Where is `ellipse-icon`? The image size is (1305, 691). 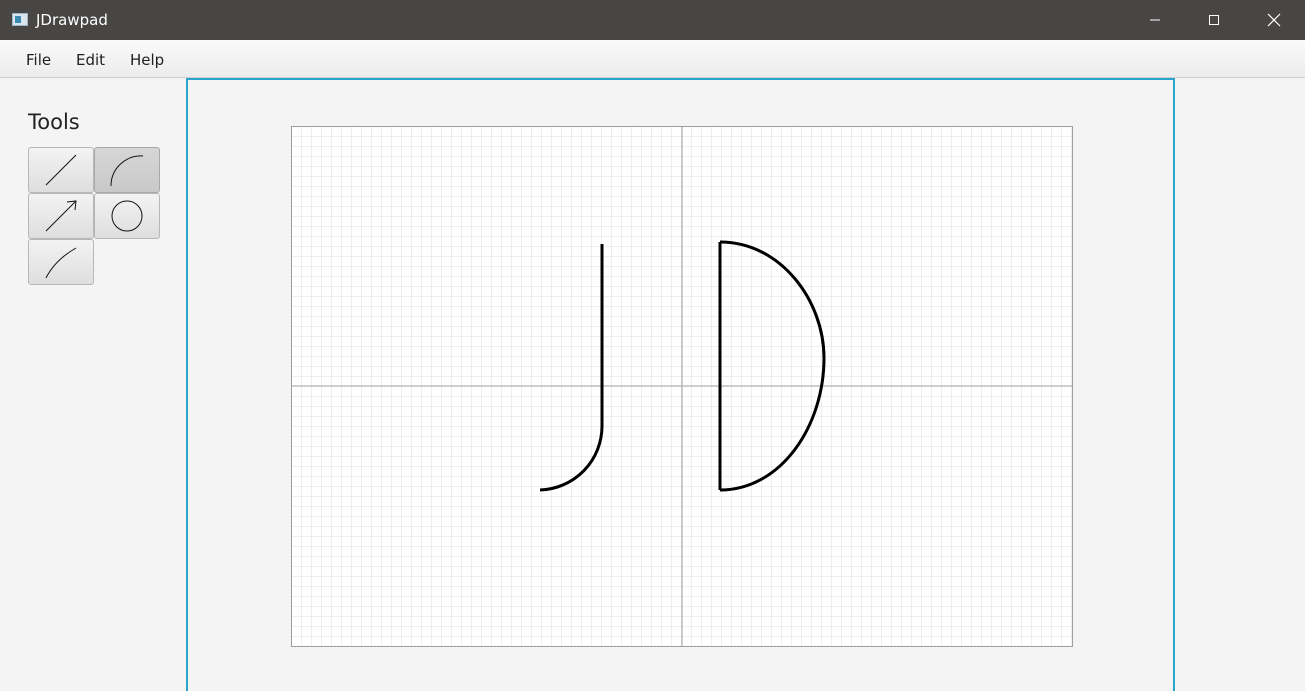
ellipse-icon is located at coordinates (127, 216).